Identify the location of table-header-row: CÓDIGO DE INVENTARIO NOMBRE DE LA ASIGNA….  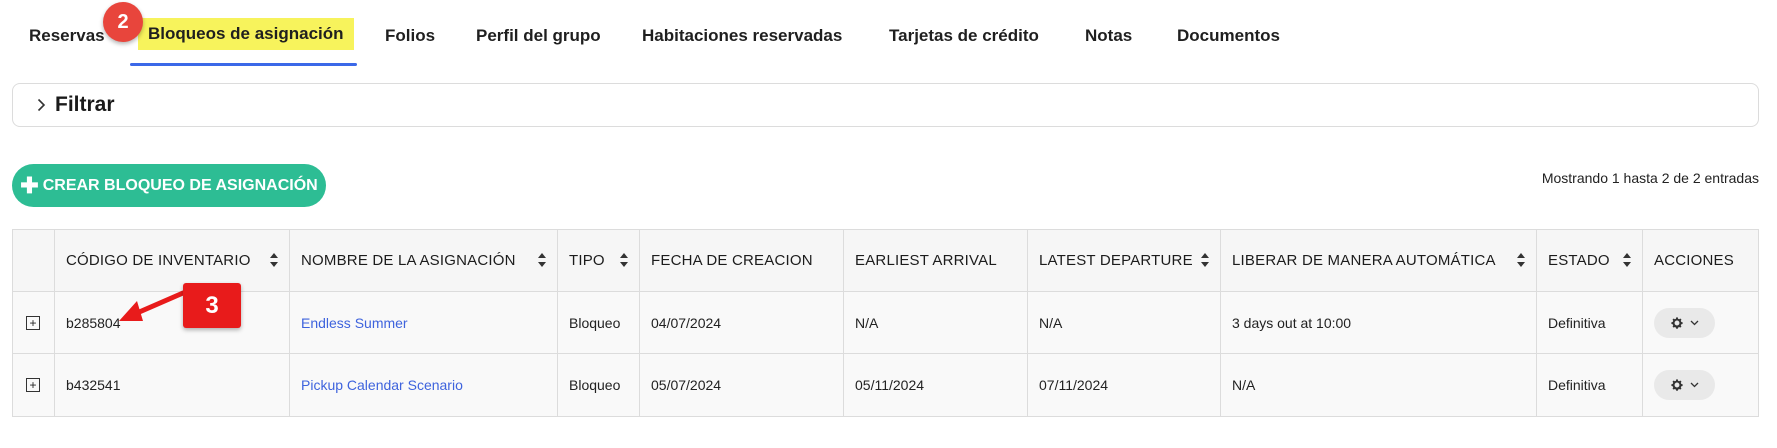
(885, 261).